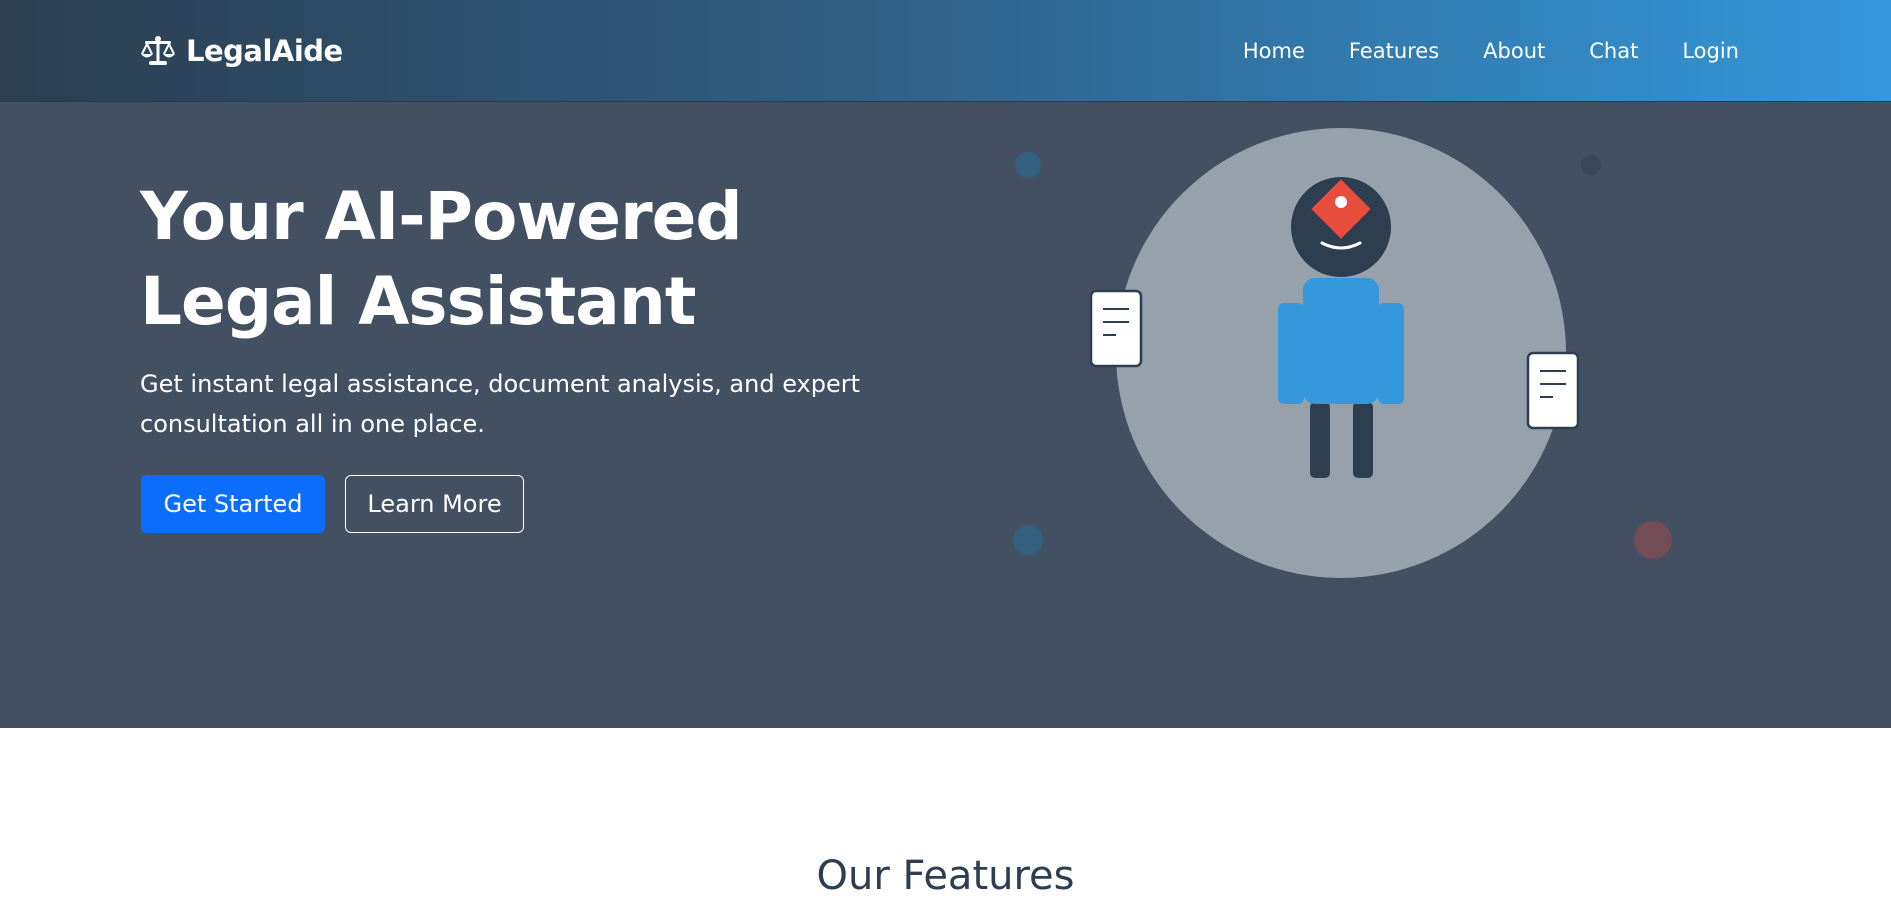 The image size is (1891, 907). Describe the element at coordinates (1699, 51) in the screenshot. I see `nav-link-login: Login` at that location.